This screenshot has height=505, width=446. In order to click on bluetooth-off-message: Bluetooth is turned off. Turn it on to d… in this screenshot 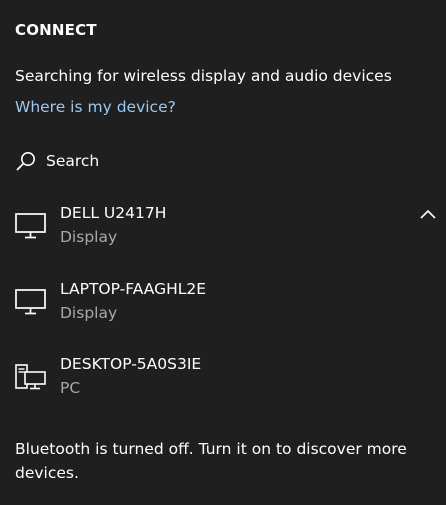, I will do `click(211, 461)`.